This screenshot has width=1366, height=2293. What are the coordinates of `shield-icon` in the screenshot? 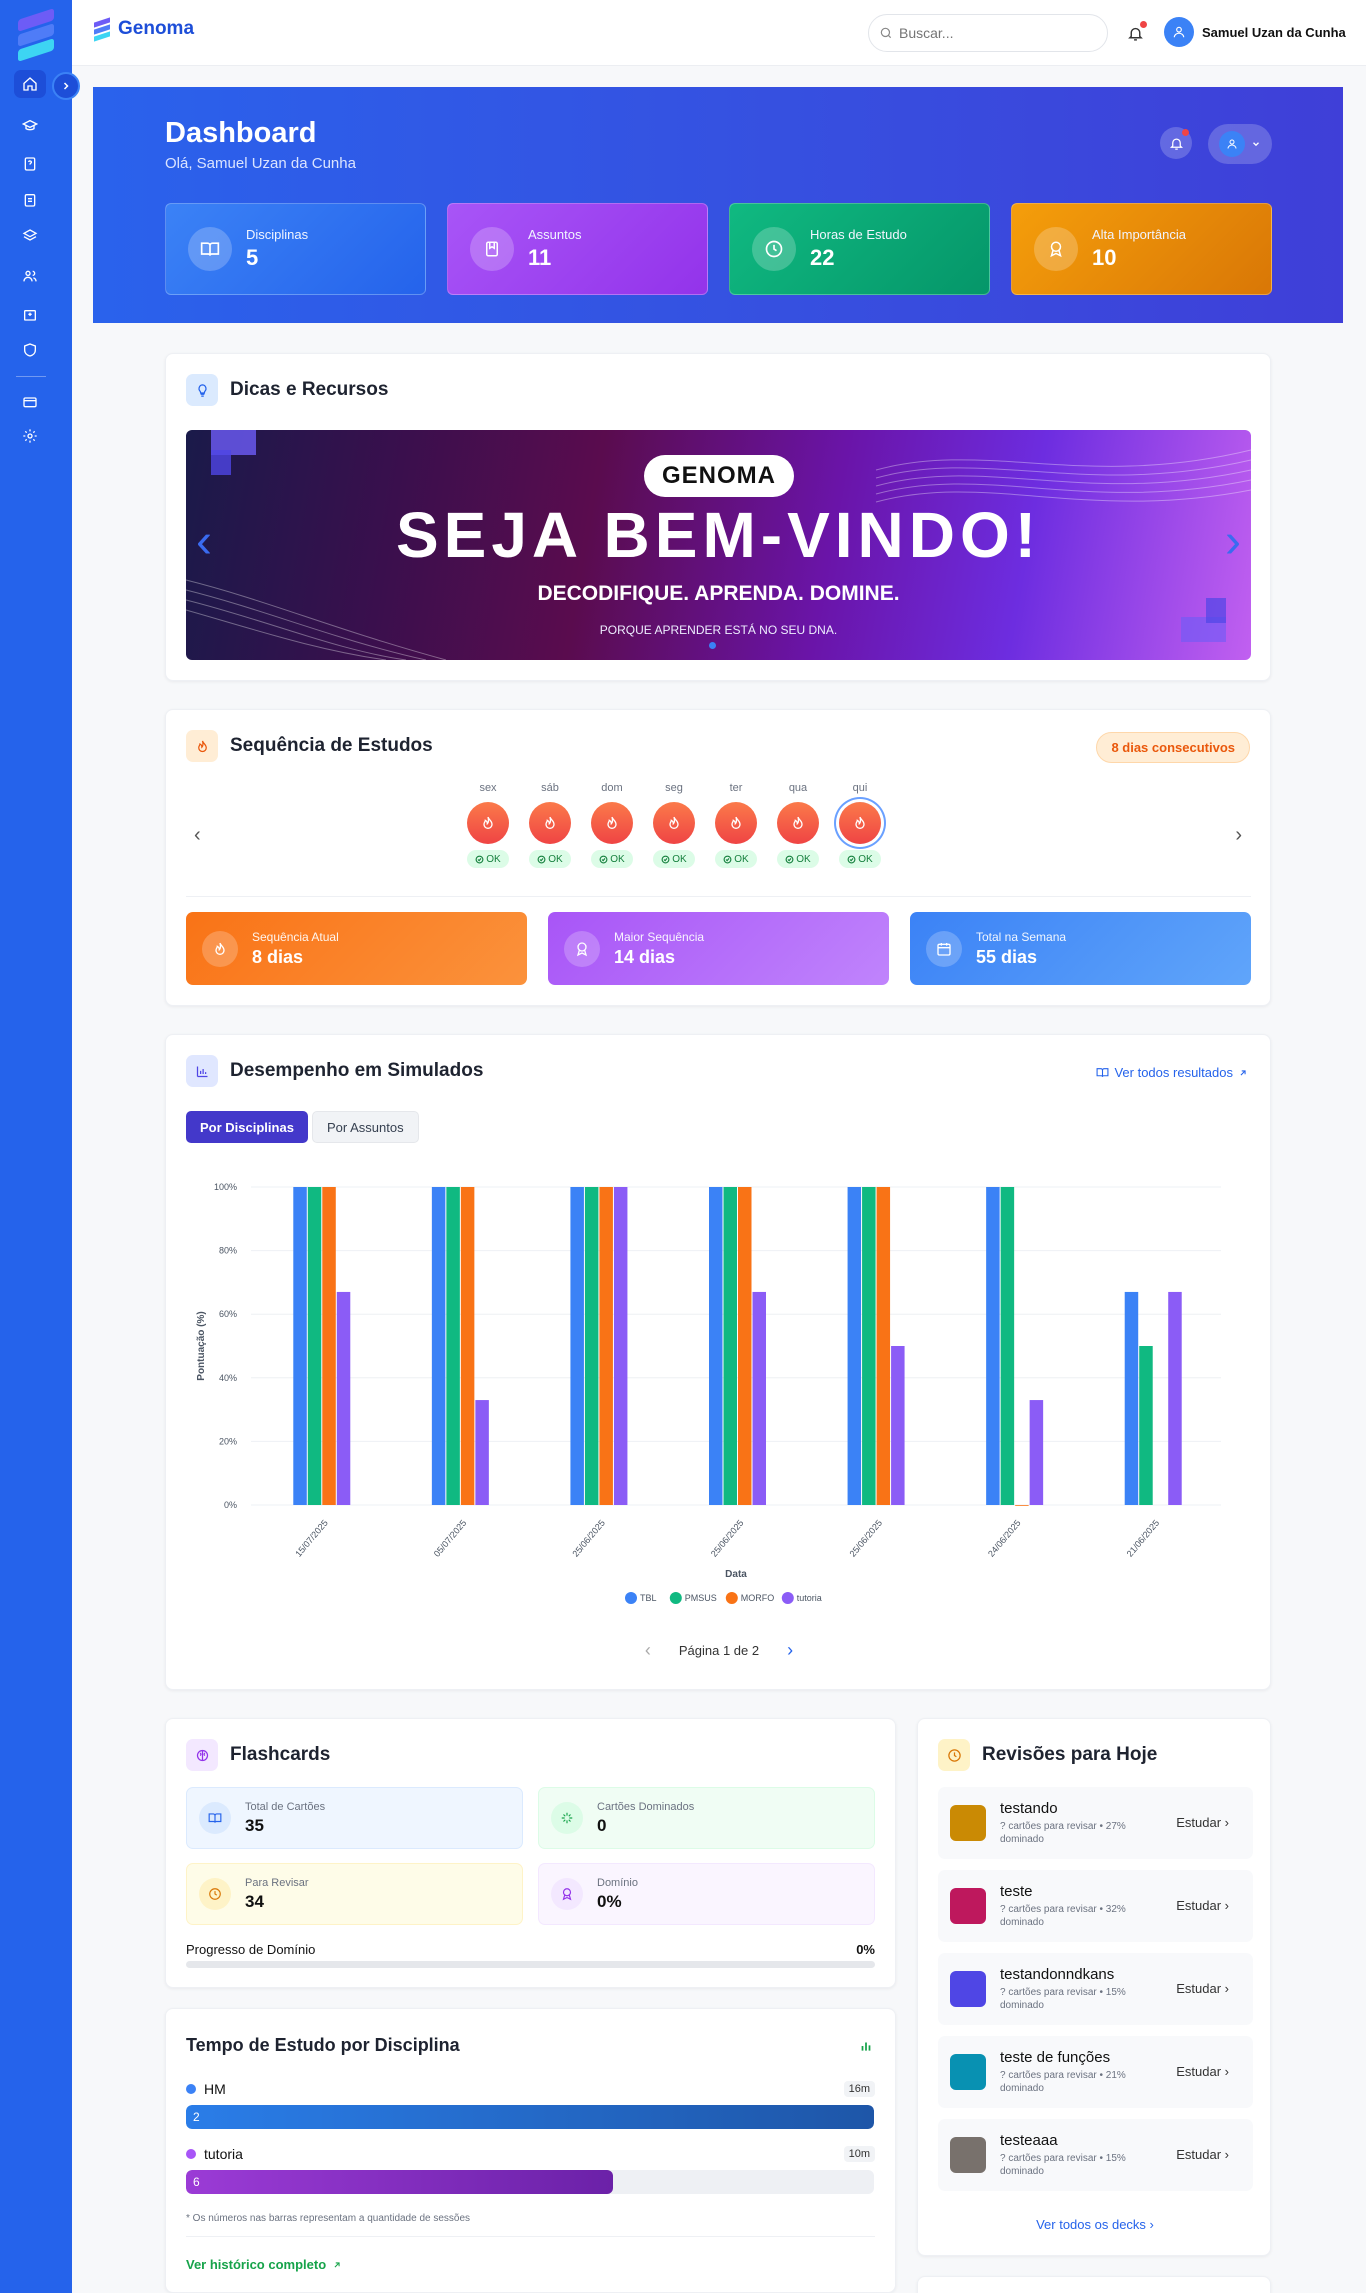 It's located at (30, 350).